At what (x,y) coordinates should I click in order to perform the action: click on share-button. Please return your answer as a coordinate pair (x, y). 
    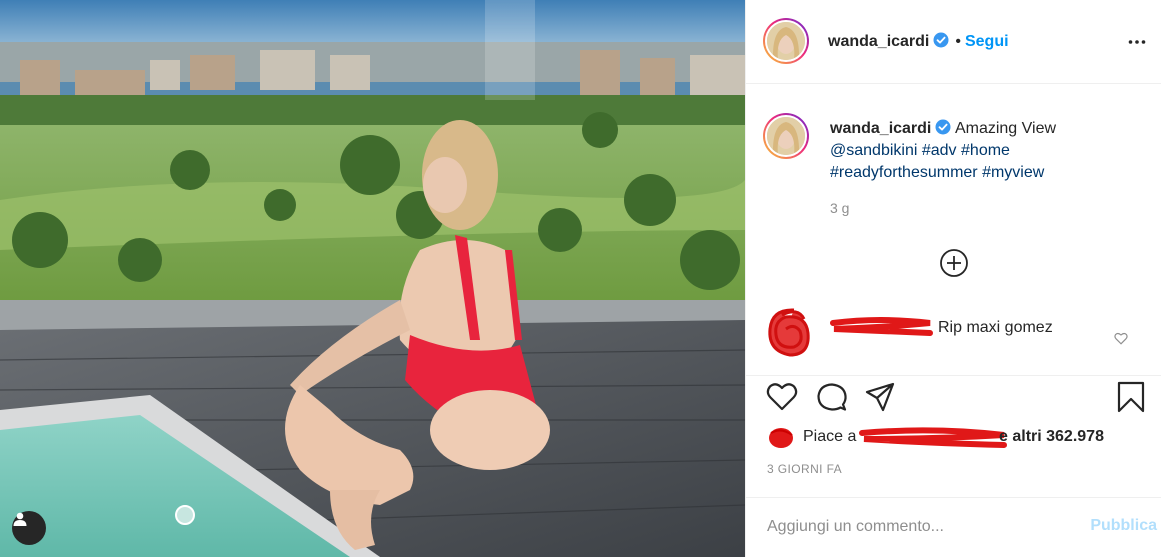
    Looking at the image, I should click on (880, 399).